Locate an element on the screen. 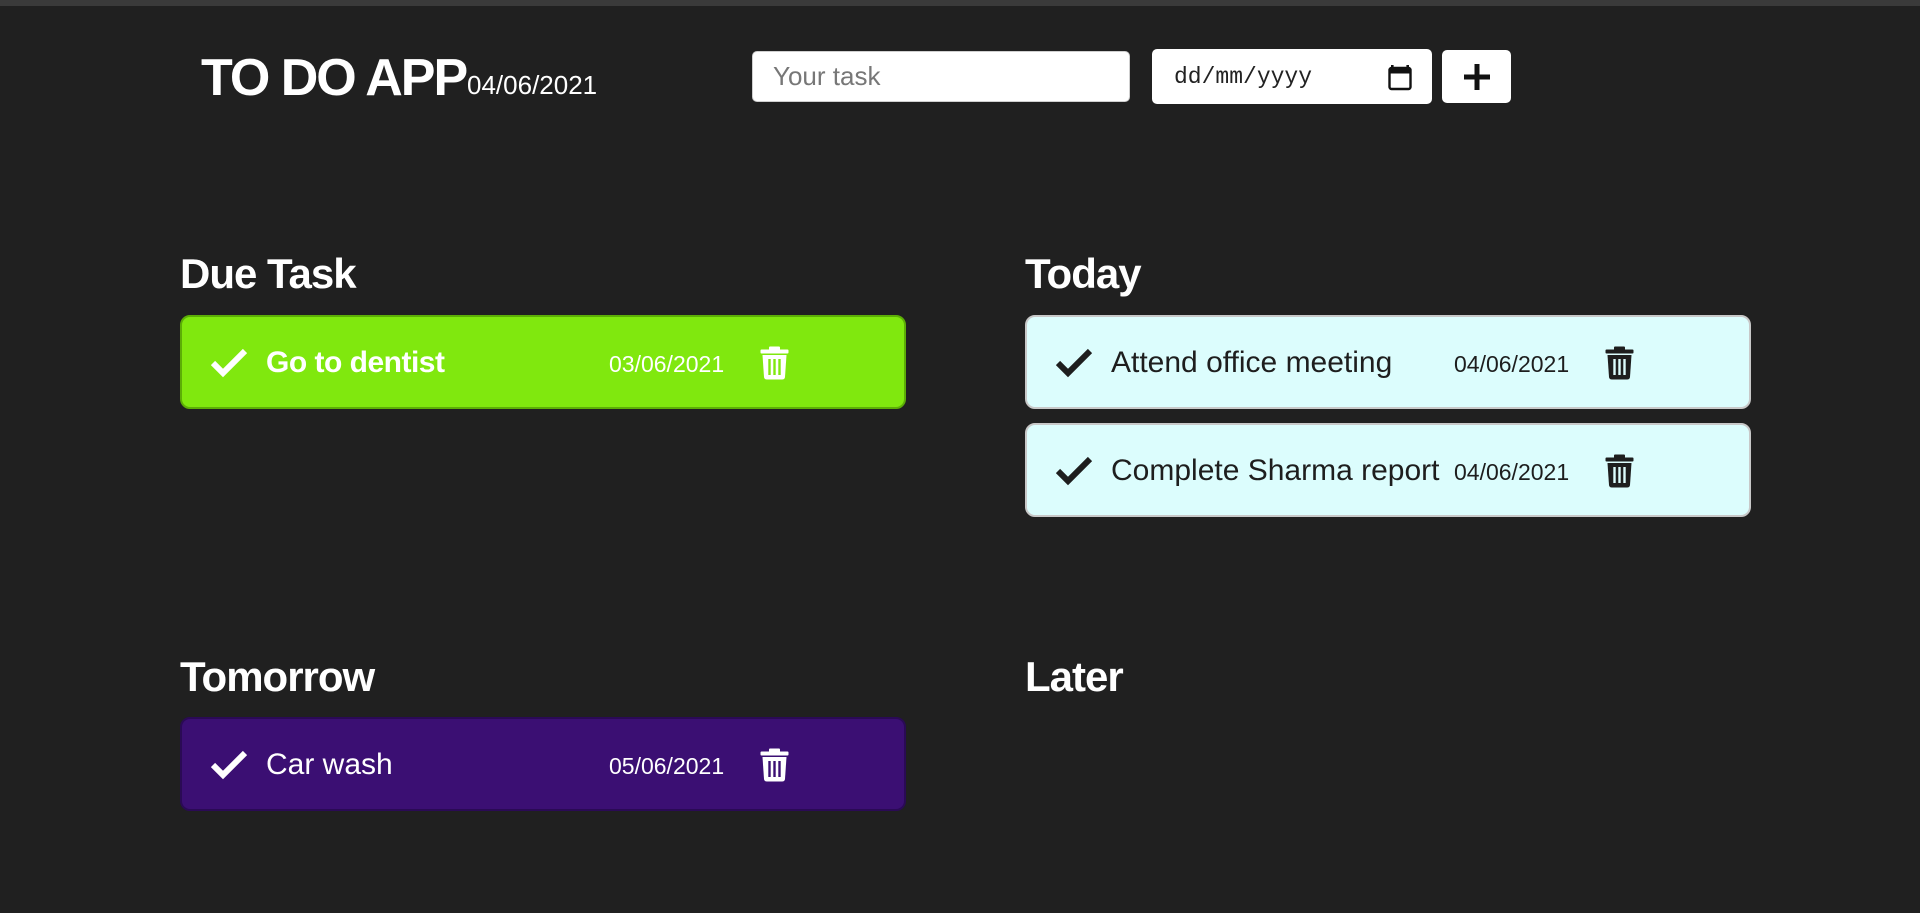  add-task-button is located at coordinates (1476, 76).